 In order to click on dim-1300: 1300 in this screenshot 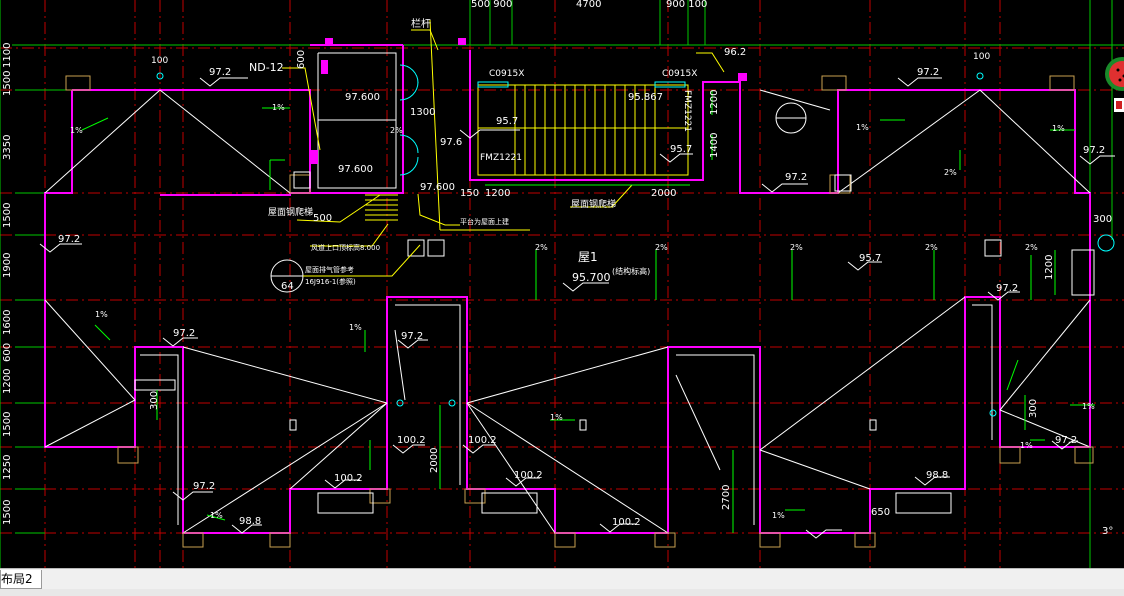, I will do `click(422, 112)`.